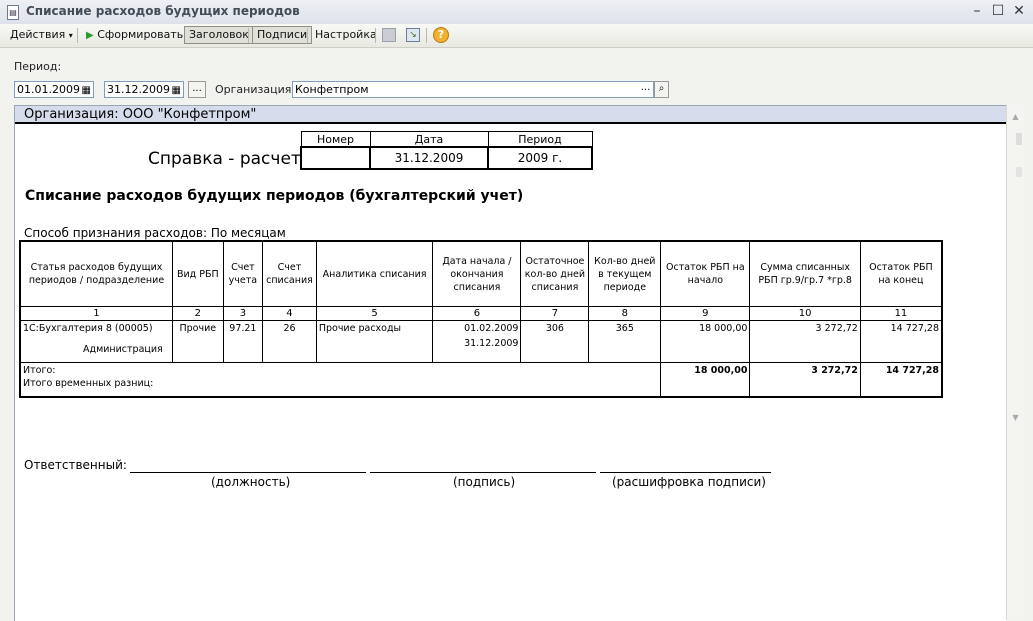 The image size is (1033, 621). Describe the element at coordinates (473, 89) in the screenshot. I see `organization-field: Конфетпром` at that location.